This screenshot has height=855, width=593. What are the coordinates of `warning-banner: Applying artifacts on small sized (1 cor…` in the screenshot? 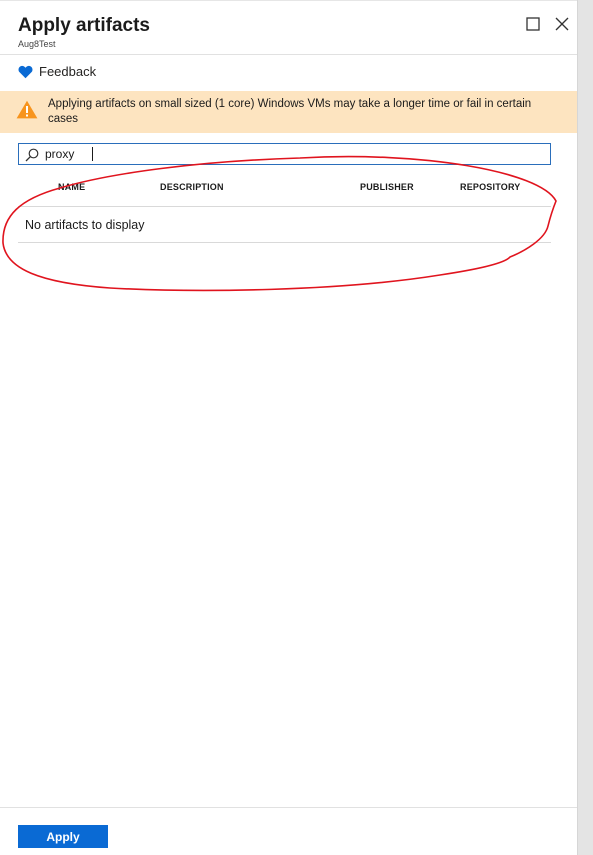 It's located at (288, 112).